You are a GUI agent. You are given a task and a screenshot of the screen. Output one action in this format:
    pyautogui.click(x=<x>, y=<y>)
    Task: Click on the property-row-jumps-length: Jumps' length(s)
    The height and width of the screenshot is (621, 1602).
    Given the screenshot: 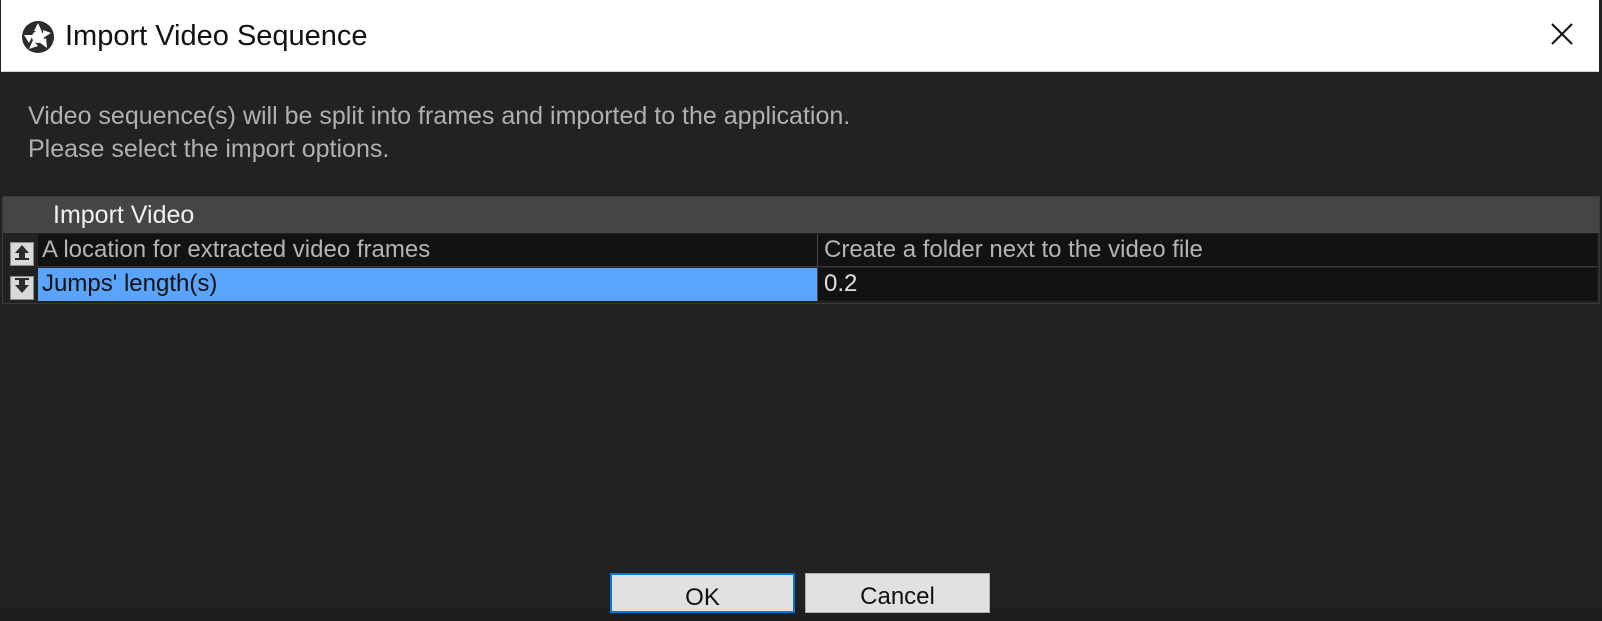 What is the action you would take?
    pyautogui.click(x=801, y=284)
    